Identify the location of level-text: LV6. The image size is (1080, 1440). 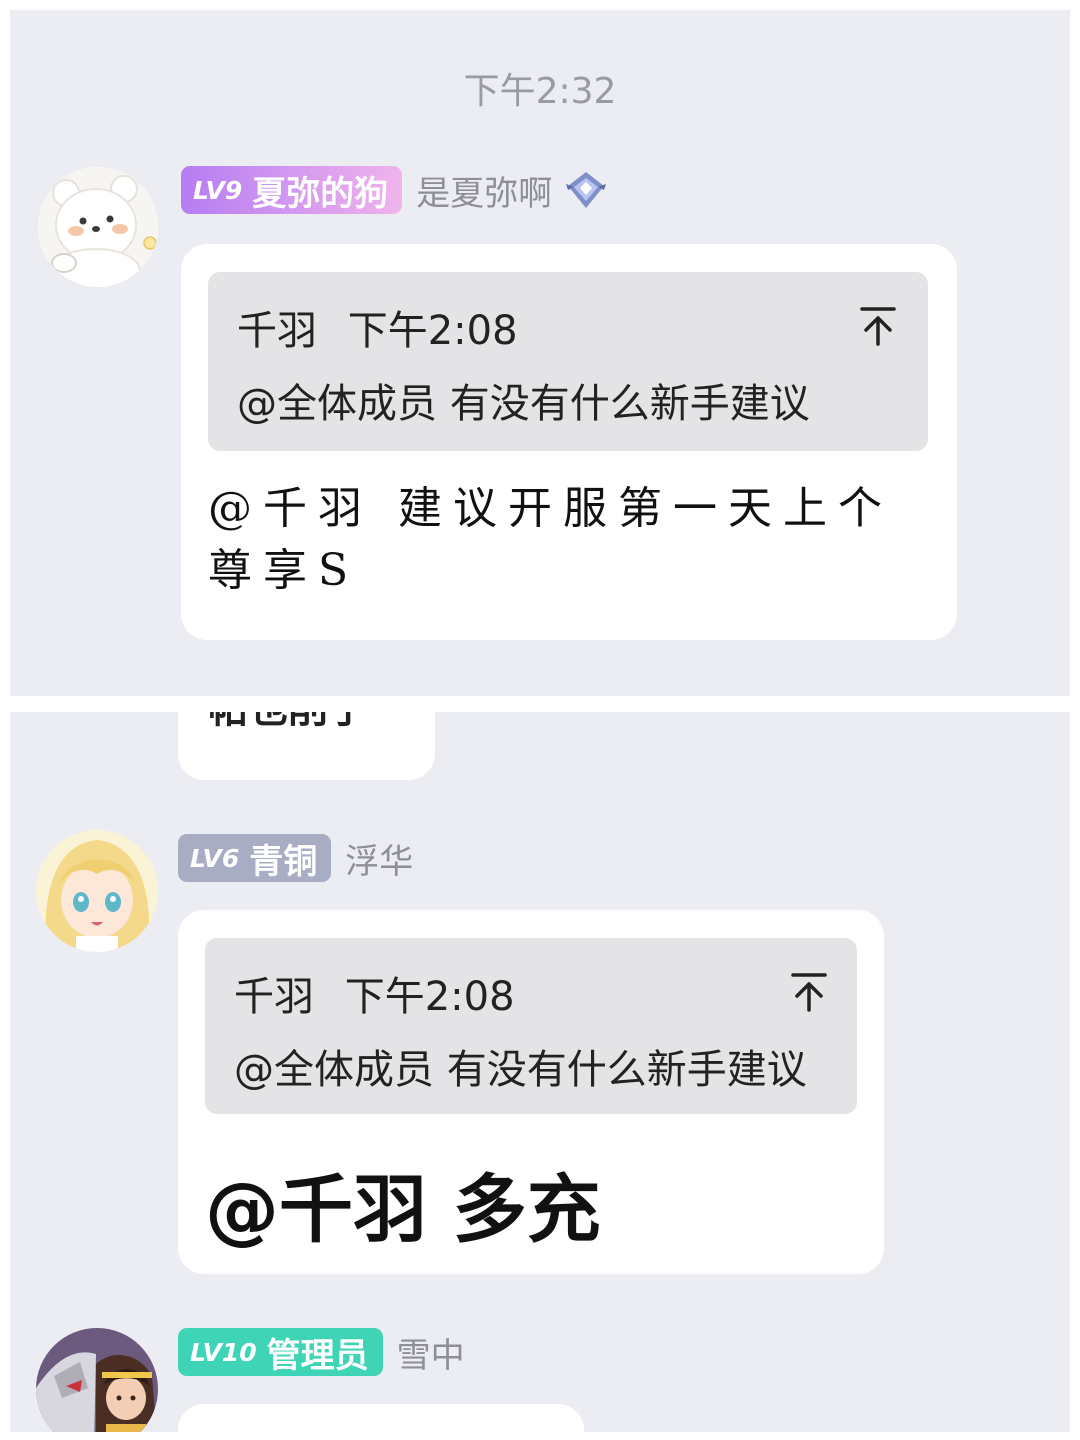
(215, 858).